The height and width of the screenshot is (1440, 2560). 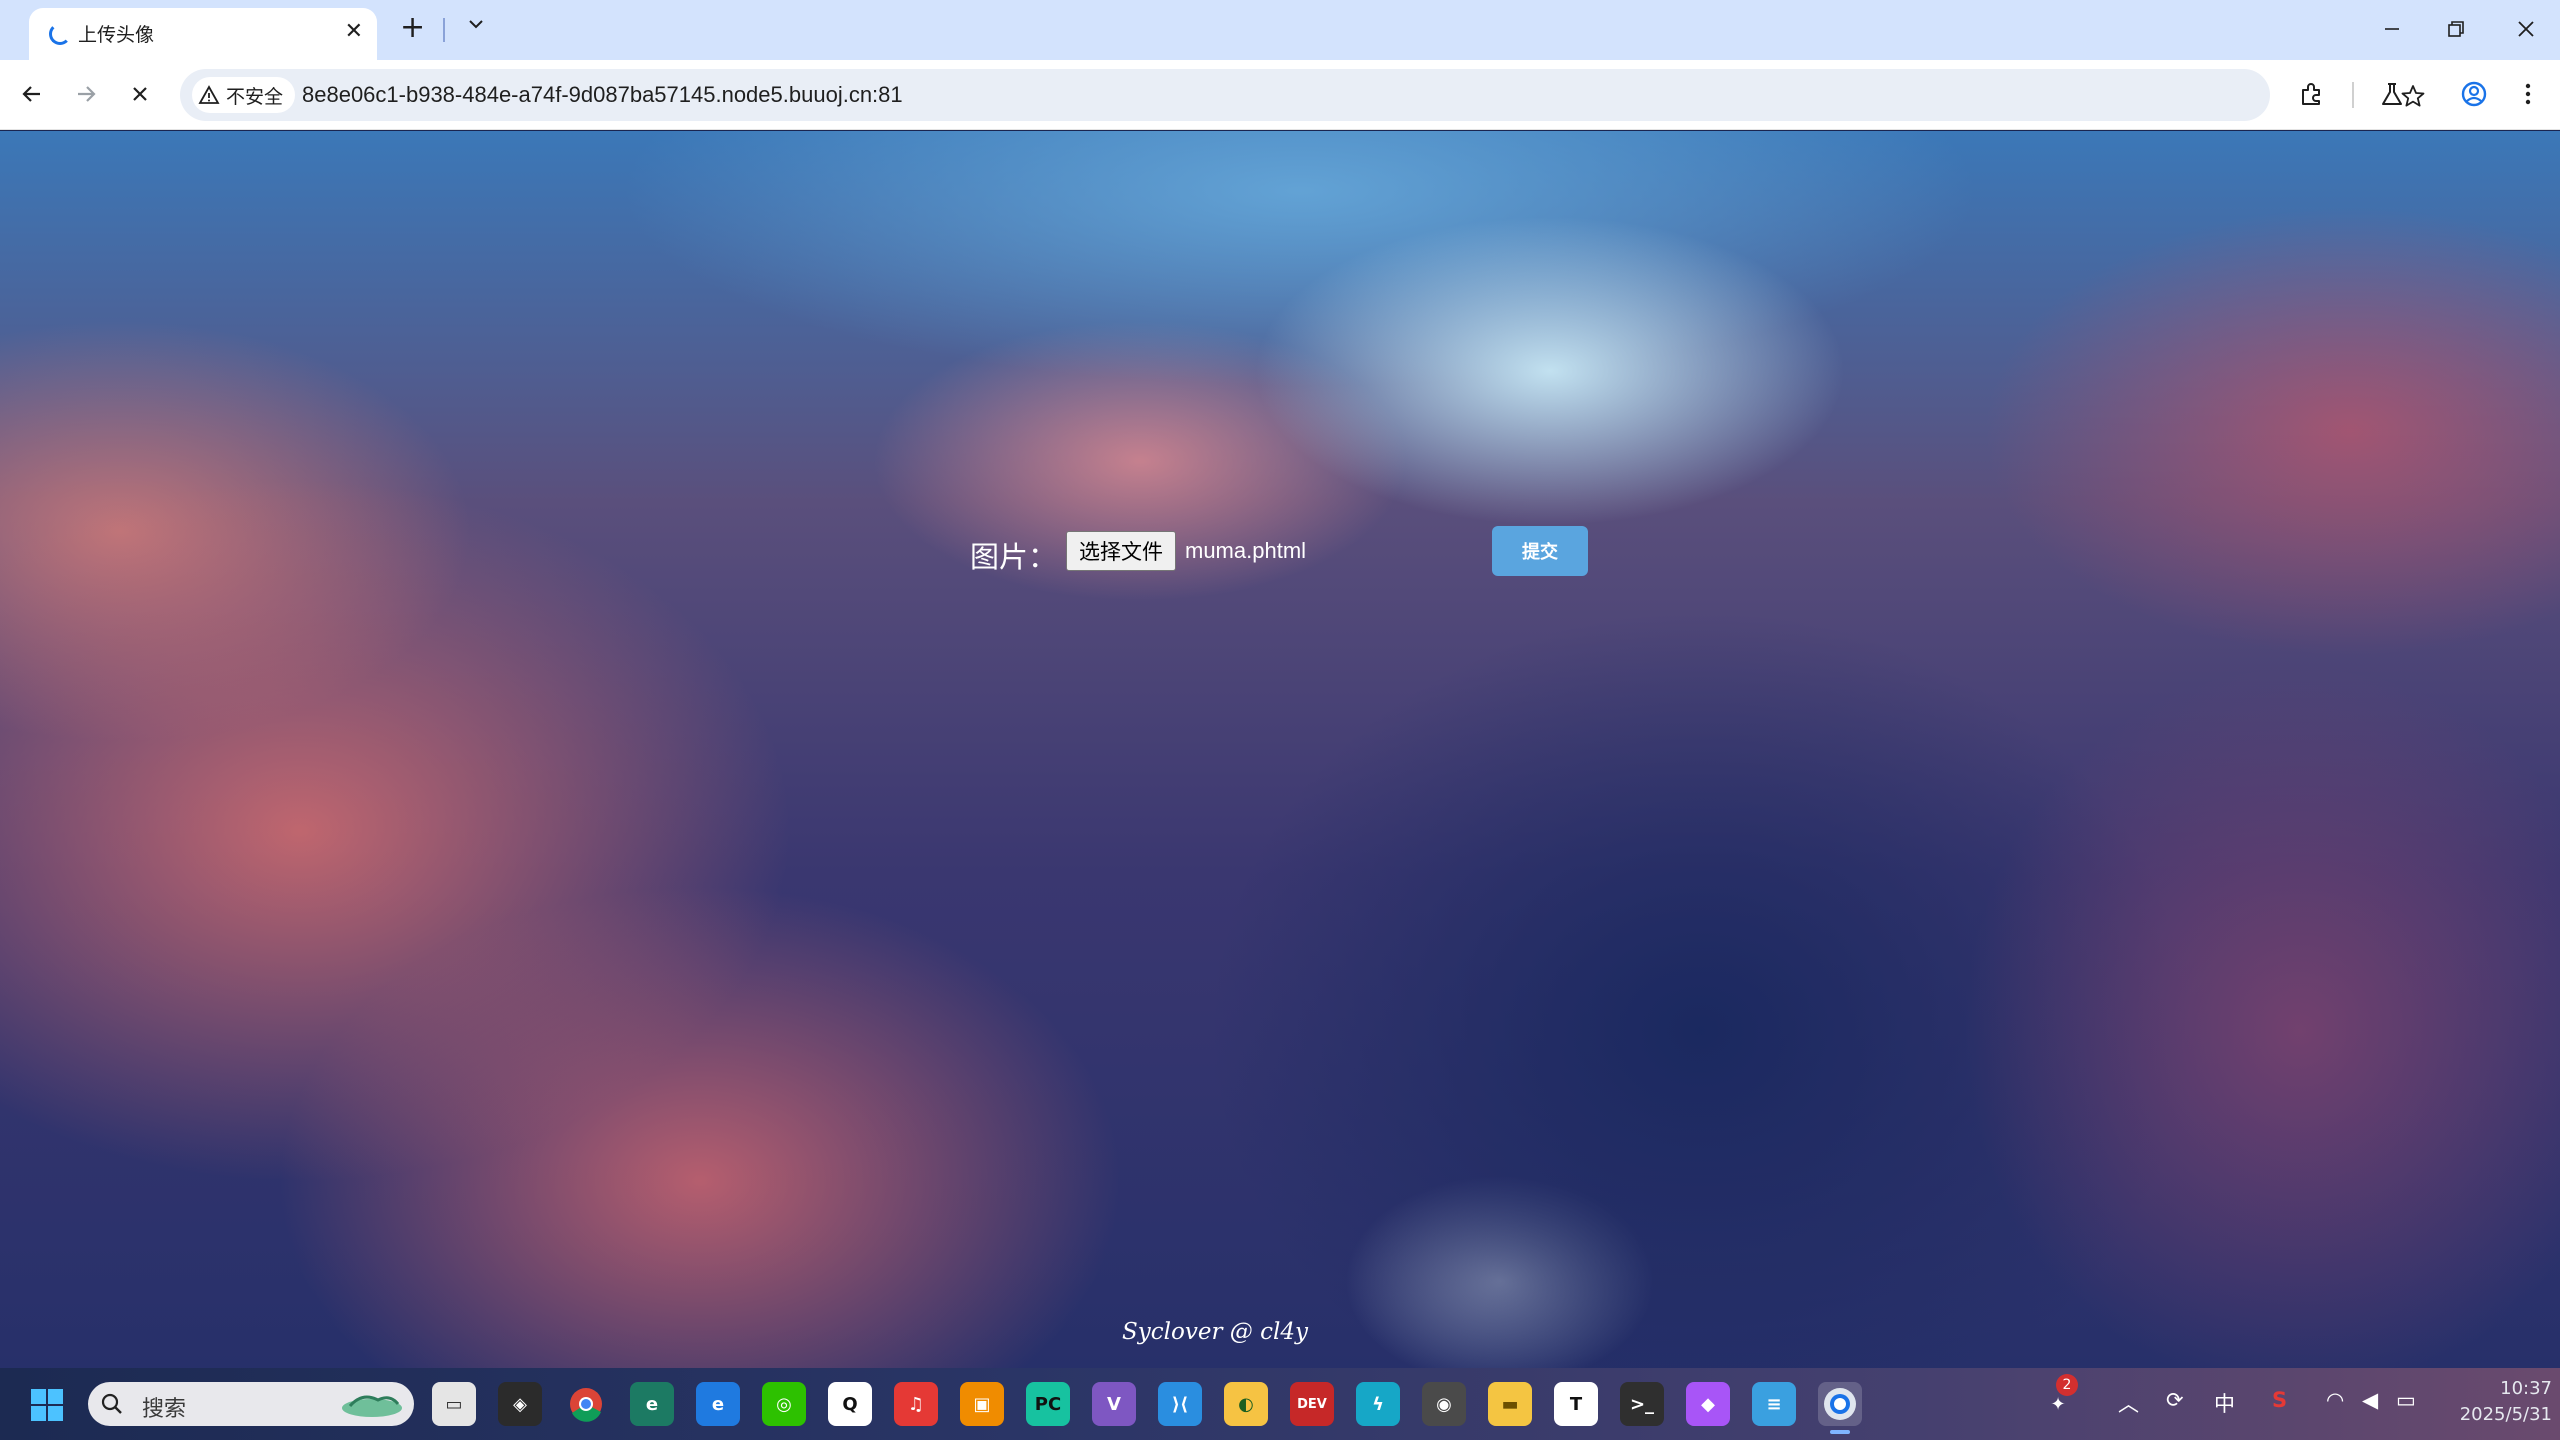 What do you see at coordinates (2392, 29) in the screenshot?
I see `window-minimize-icon` at bounding box center [2392, 29].